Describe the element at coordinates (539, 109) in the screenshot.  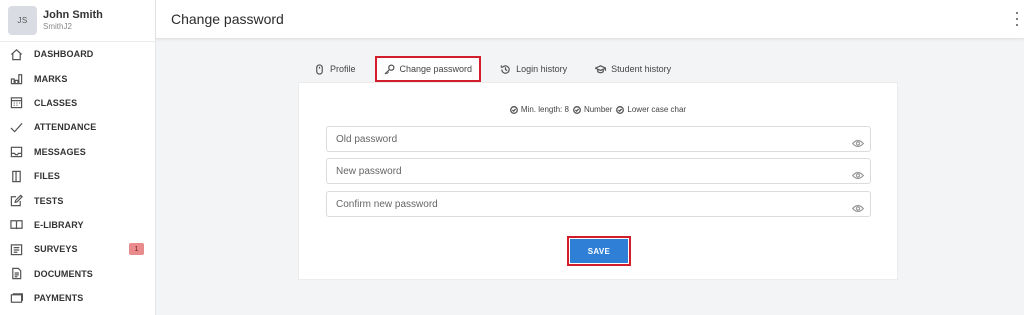
I see `rule-min-length: Min. length: 8` at that location.